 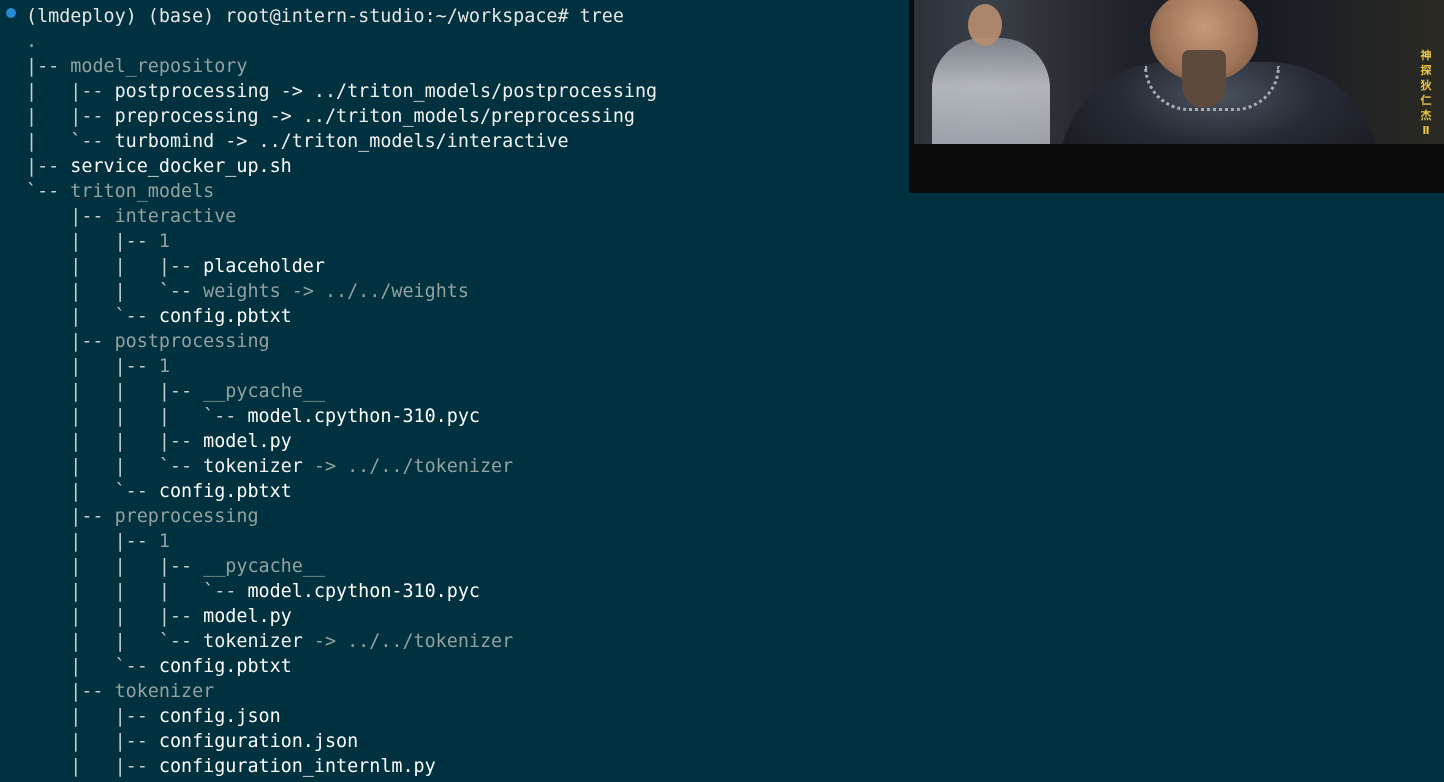 What do you see at coordinates (253, 641) in the screenshot?
I see `tree-link-name: tokenizer` at bounding box center [253, 641].